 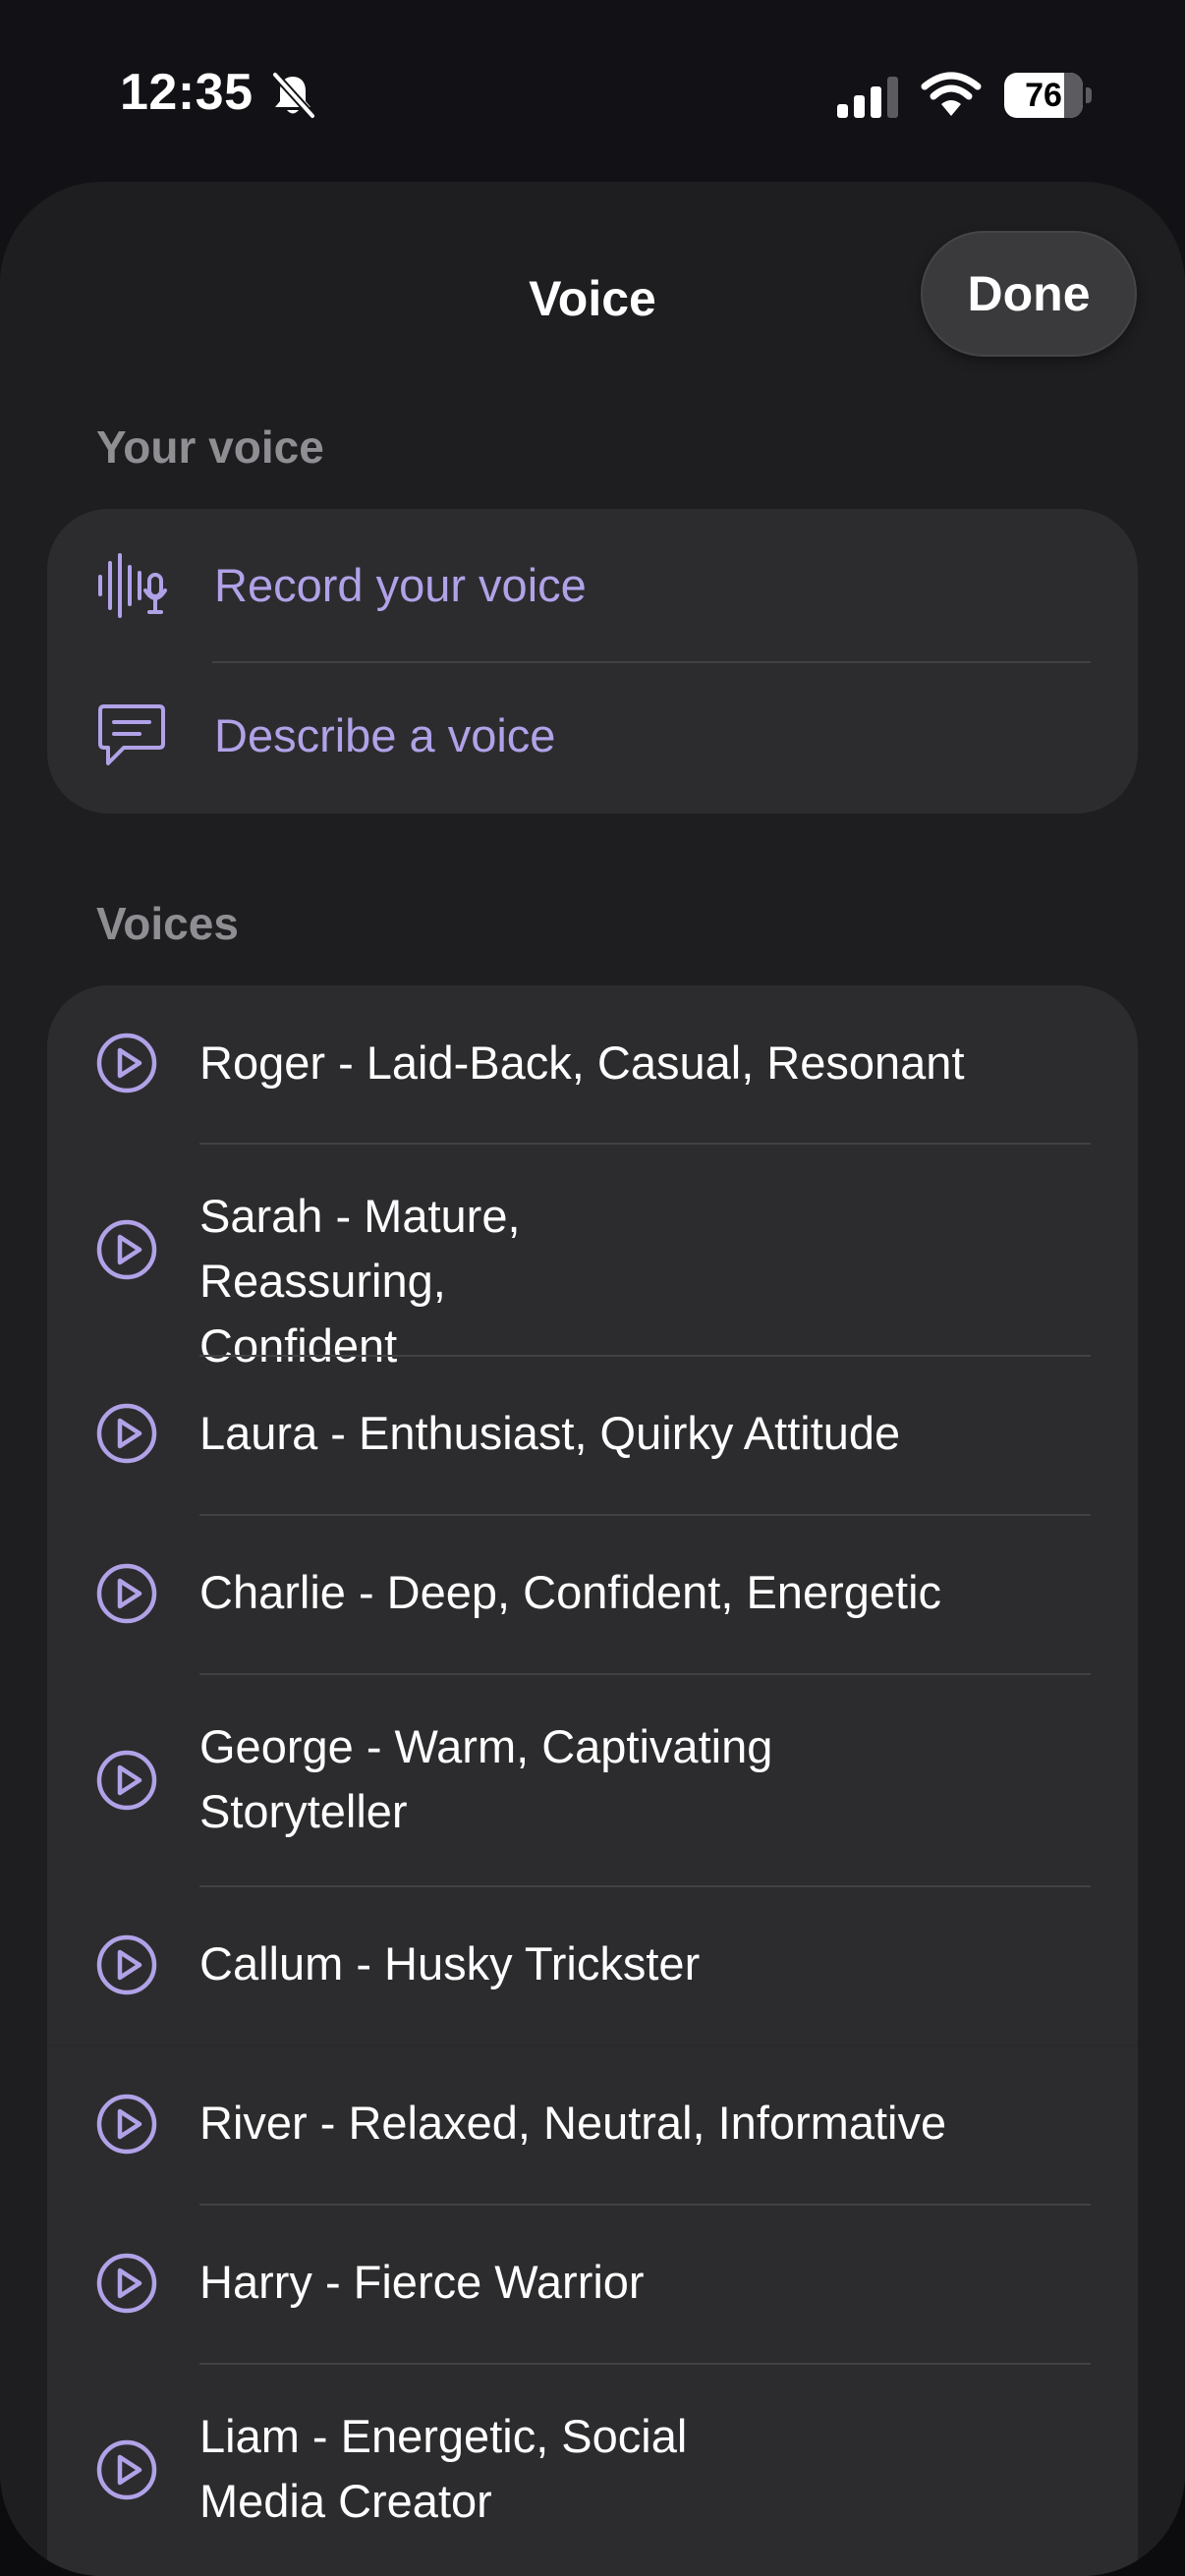 I want to click on voice-row: Laura - Enthusiast, Quirky Attitude, so click(x=592, y=1435).